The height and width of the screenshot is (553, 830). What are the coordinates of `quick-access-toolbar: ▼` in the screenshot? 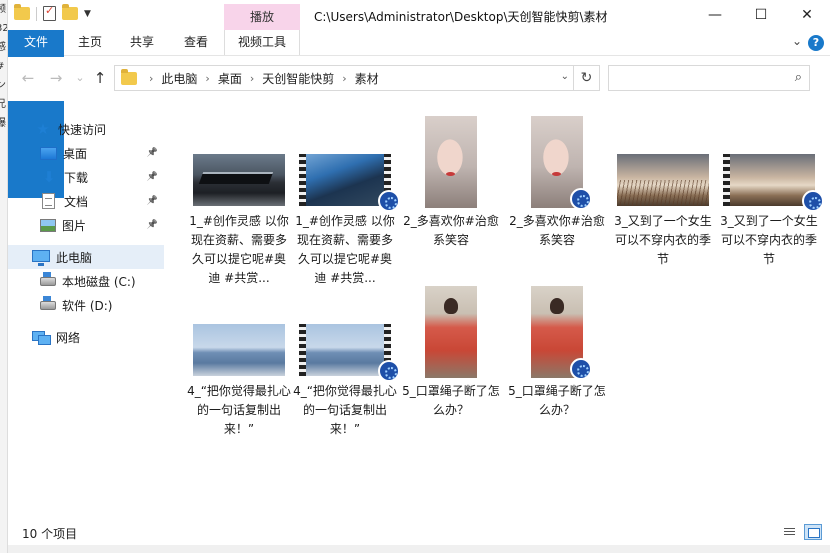 It's located at (52, 12).